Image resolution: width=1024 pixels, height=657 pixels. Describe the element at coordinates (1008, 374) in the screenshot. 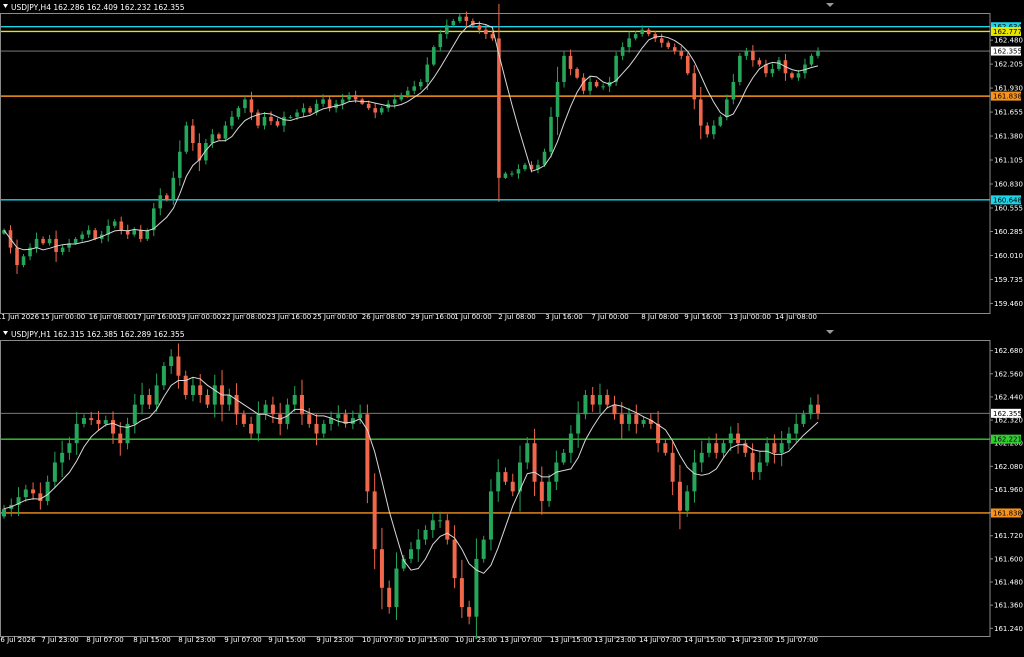

I see `y-tick-label: 162.560` at that location.